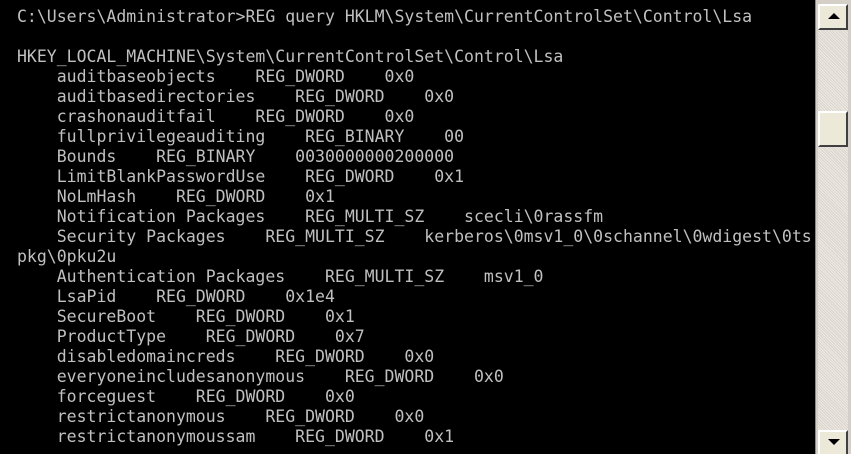 This screenshot has width=851, height=454. I want to click on scrollbar-track, so click(833, 230).